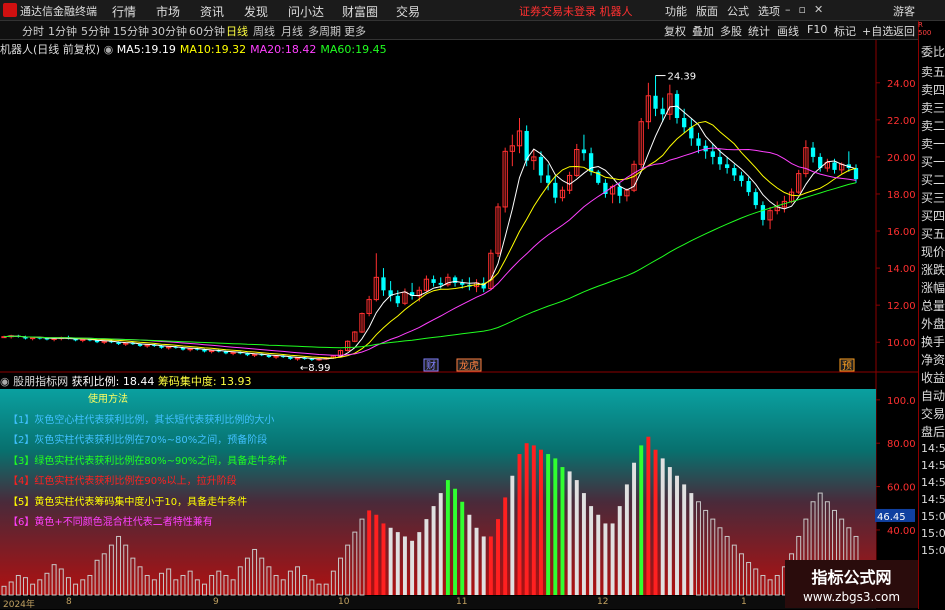 This screenshot has height=610, width=945. Describe the element at coordinates (901, 269) in the screenshot. I see `price-tick-label: 14.00` at that location.